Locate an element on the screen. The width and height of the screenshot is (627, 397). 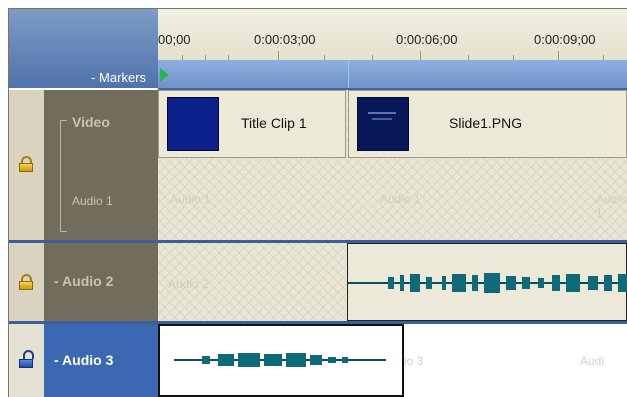
timeline-header-corner: - Markers is located at coordinates (83, 48).